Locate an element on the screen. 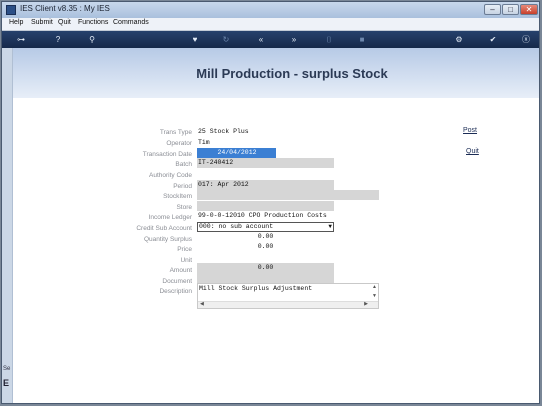 This screenshot has height=406, width=542. period-field: 017: Apr 2012 is located at coordinates (265, 185).